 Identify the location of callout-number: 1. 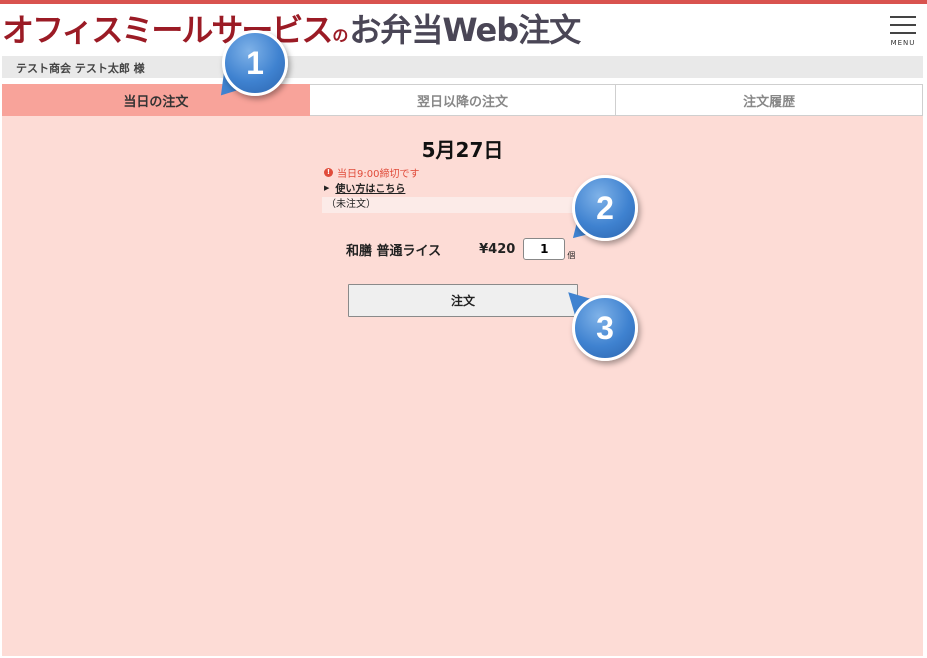
(255, 63).